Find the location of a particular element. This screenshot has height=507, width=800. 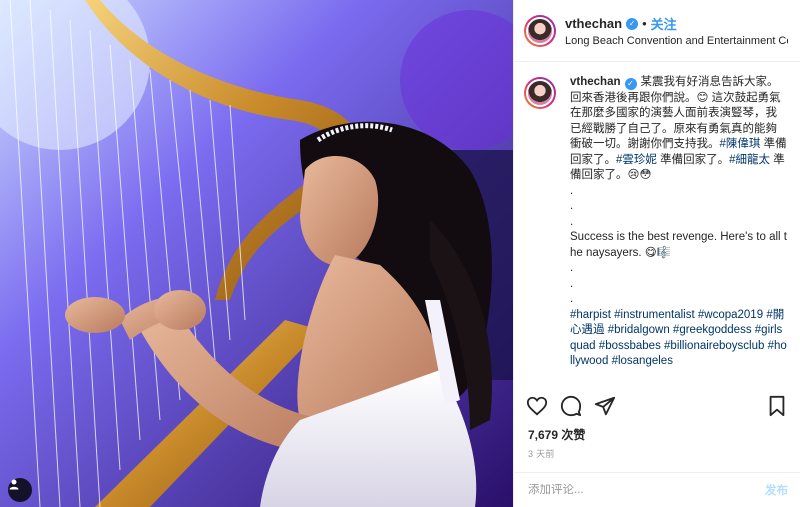

avatar is located at coordinates (540, 30).